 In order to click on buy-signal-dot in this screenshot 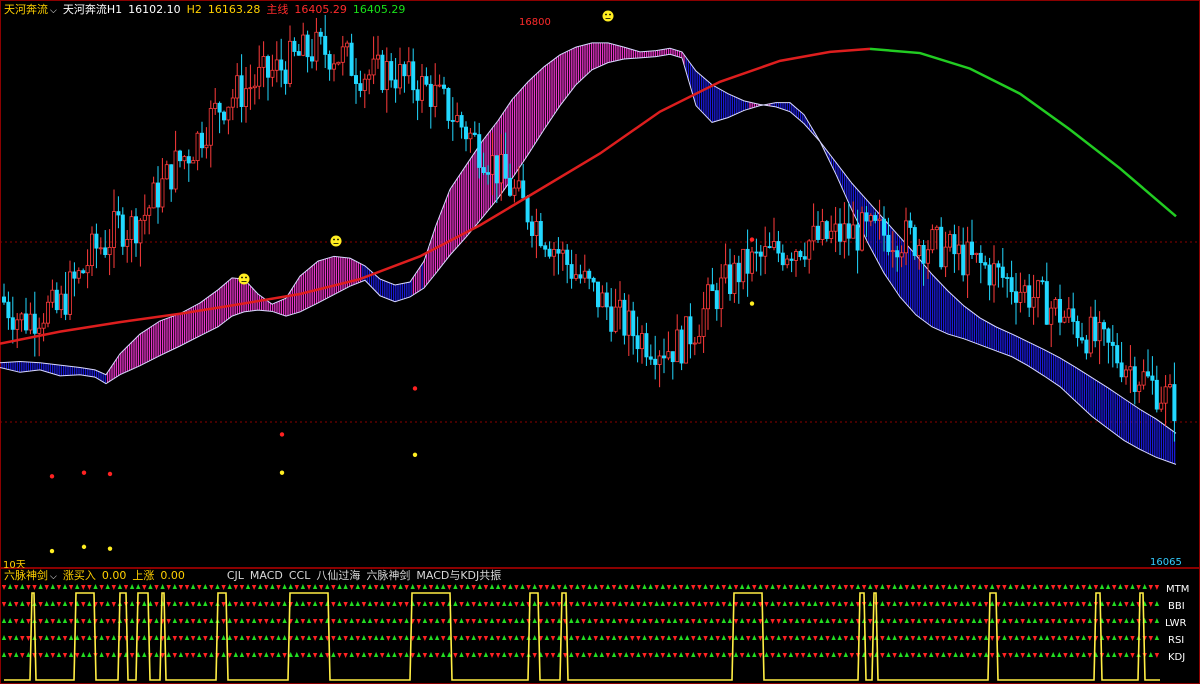, I will do `click(84, 547)`.